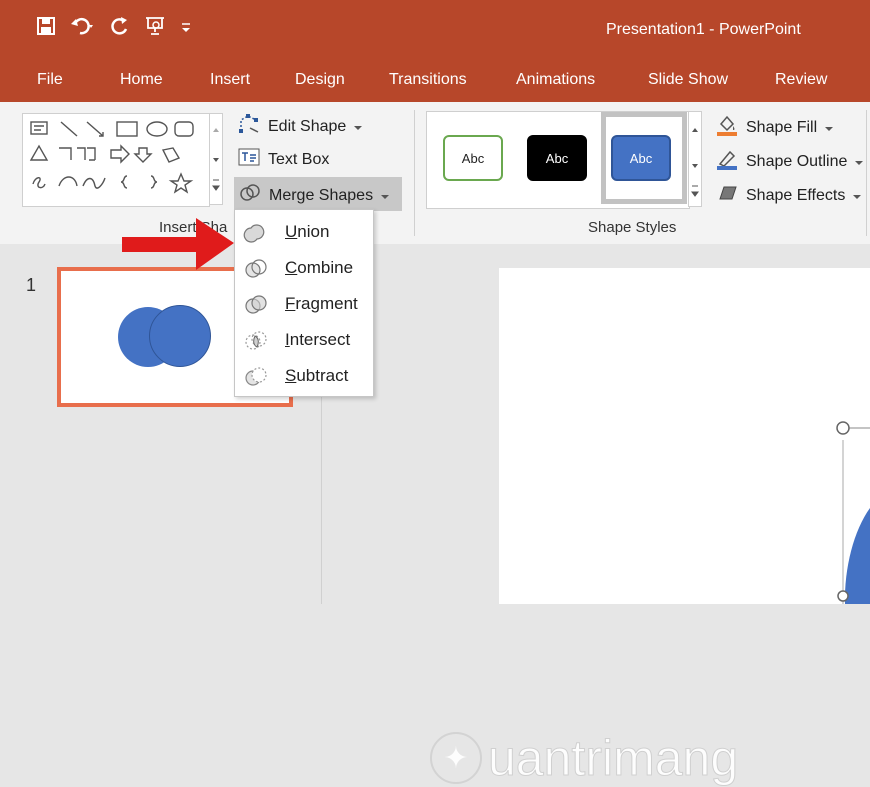 This screenshot has height=787, width=870. What do you see at coordinates (318, 339) in the screenshot?
I see `menu-item-label: Intersect` at bounding box center [318, 339].